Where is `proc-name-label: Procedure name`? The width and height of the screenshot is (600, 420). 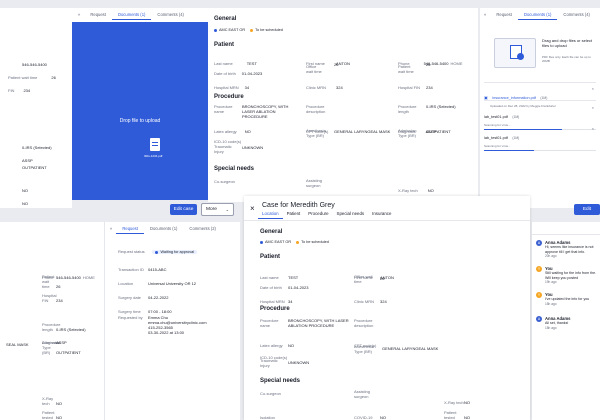 proc-name-label: Procedure name is located at coordinates (223, 109).